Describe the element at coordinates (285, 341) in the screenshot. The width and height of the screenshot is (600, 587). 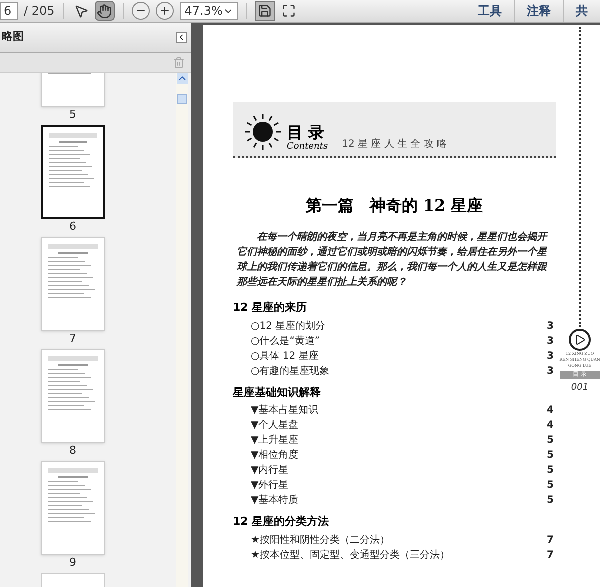
I see `toc-entry: ○什么是“黄道”` at that location.